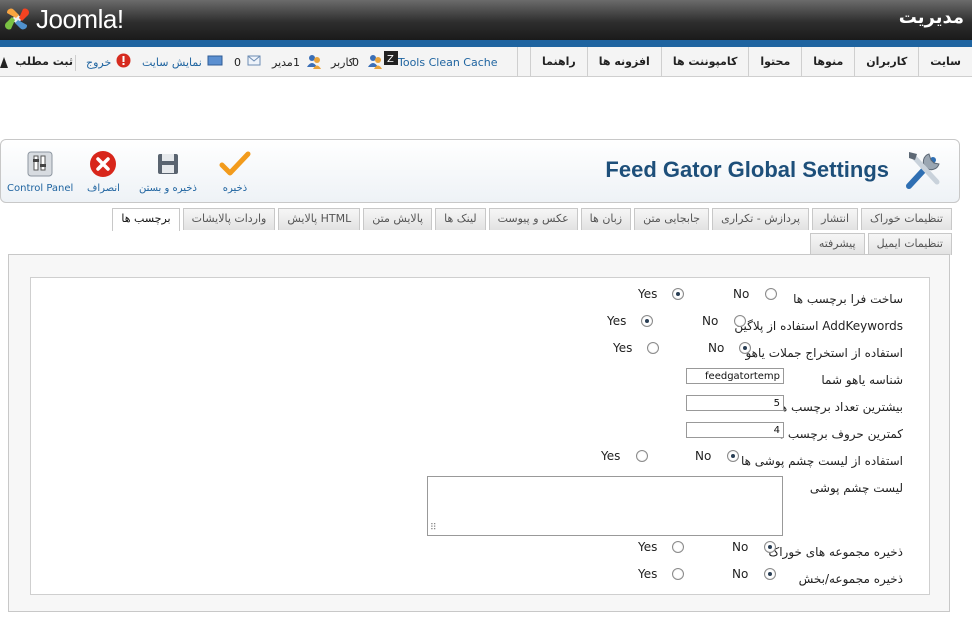  Describe the element at coordinates (254, 60) in the screenshot. I see `messages-icon` at that location.